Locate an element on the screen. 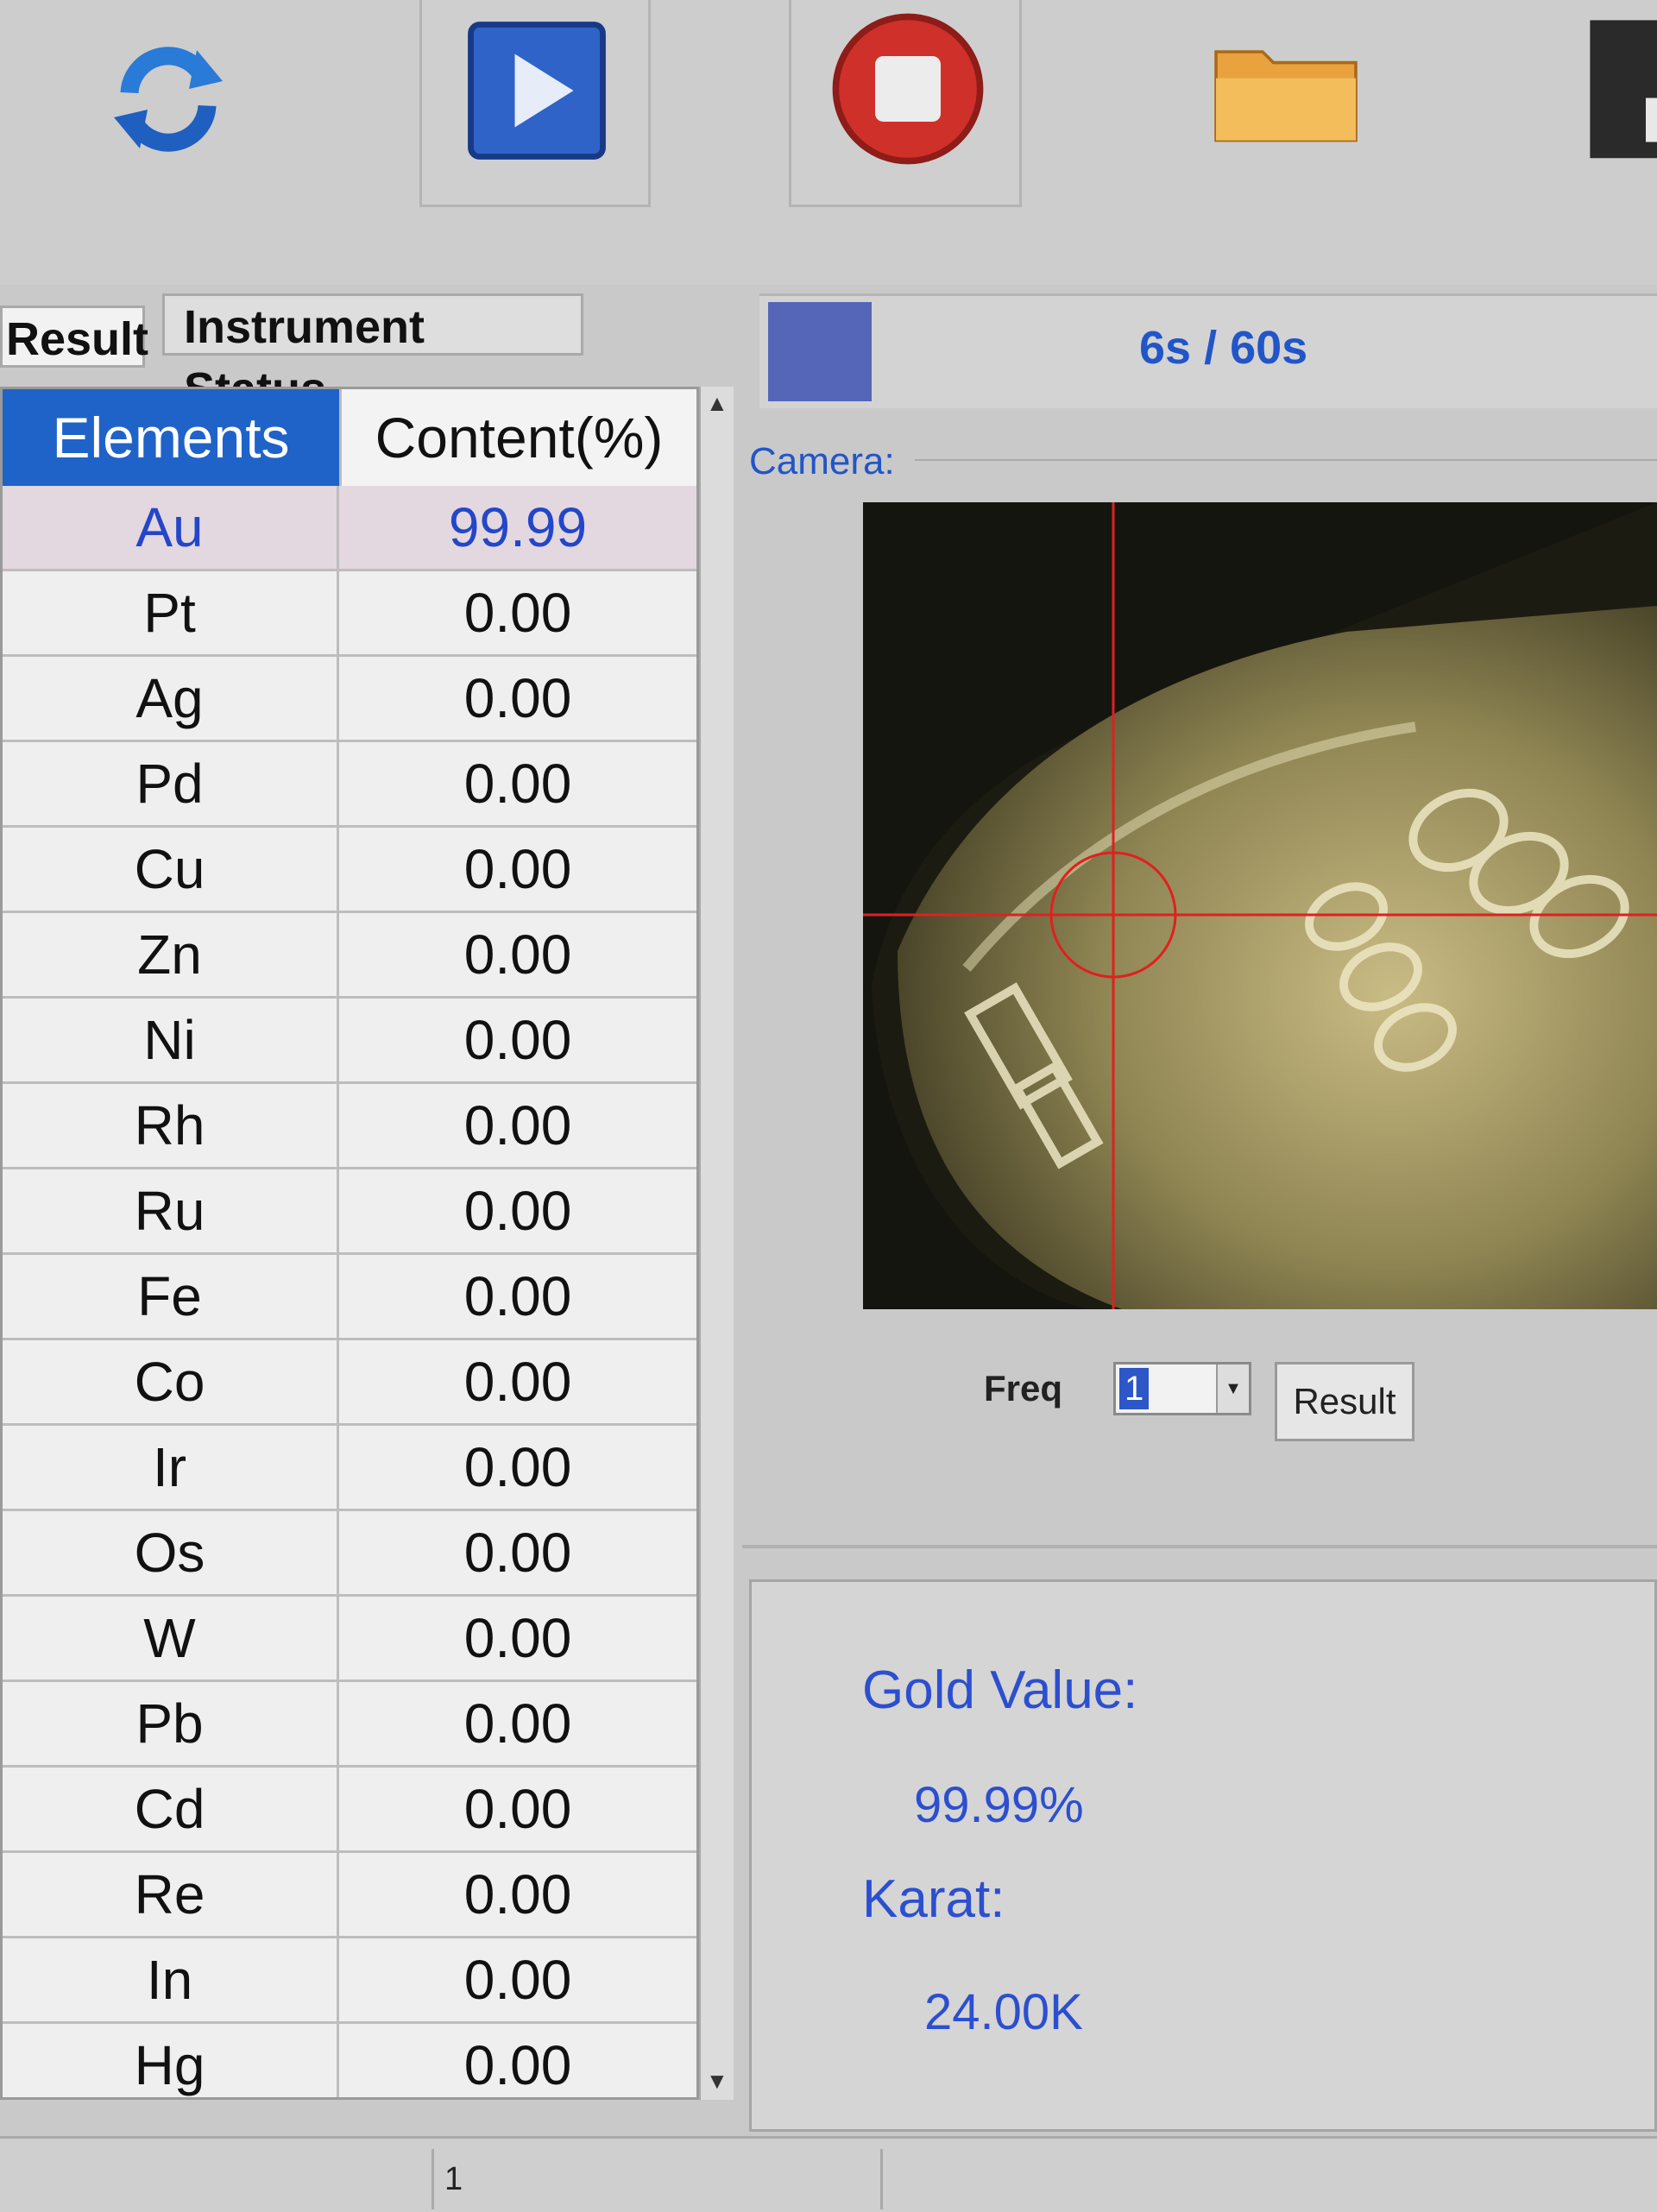 Image resolution: width=1657 pixels, height=2212 pixels. status-section is located at coordinates (1268, 2179).